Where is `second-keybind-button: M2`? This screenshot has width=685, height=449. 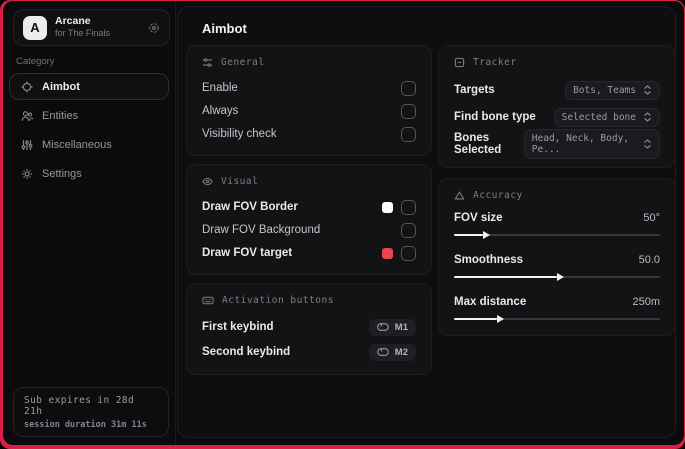
second-keybind-button: M2 is located at coordinates (392, 352).